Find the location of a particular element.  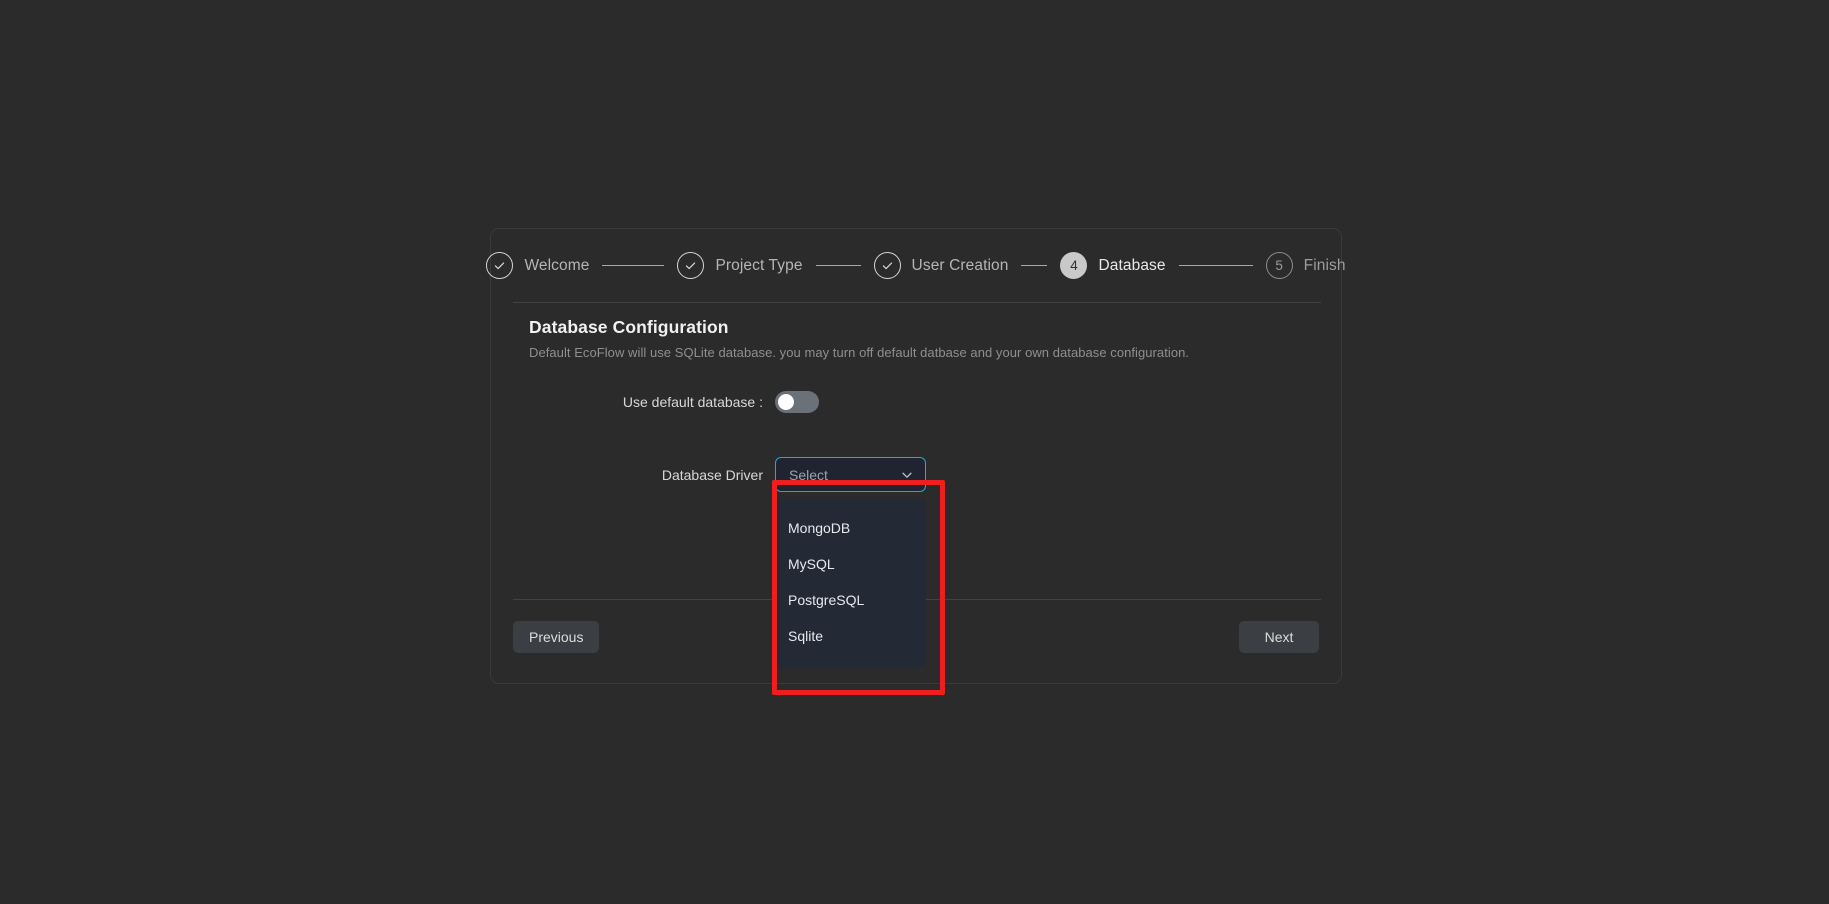

step-finish-label: Finish is located at coordinates (1324, 265).